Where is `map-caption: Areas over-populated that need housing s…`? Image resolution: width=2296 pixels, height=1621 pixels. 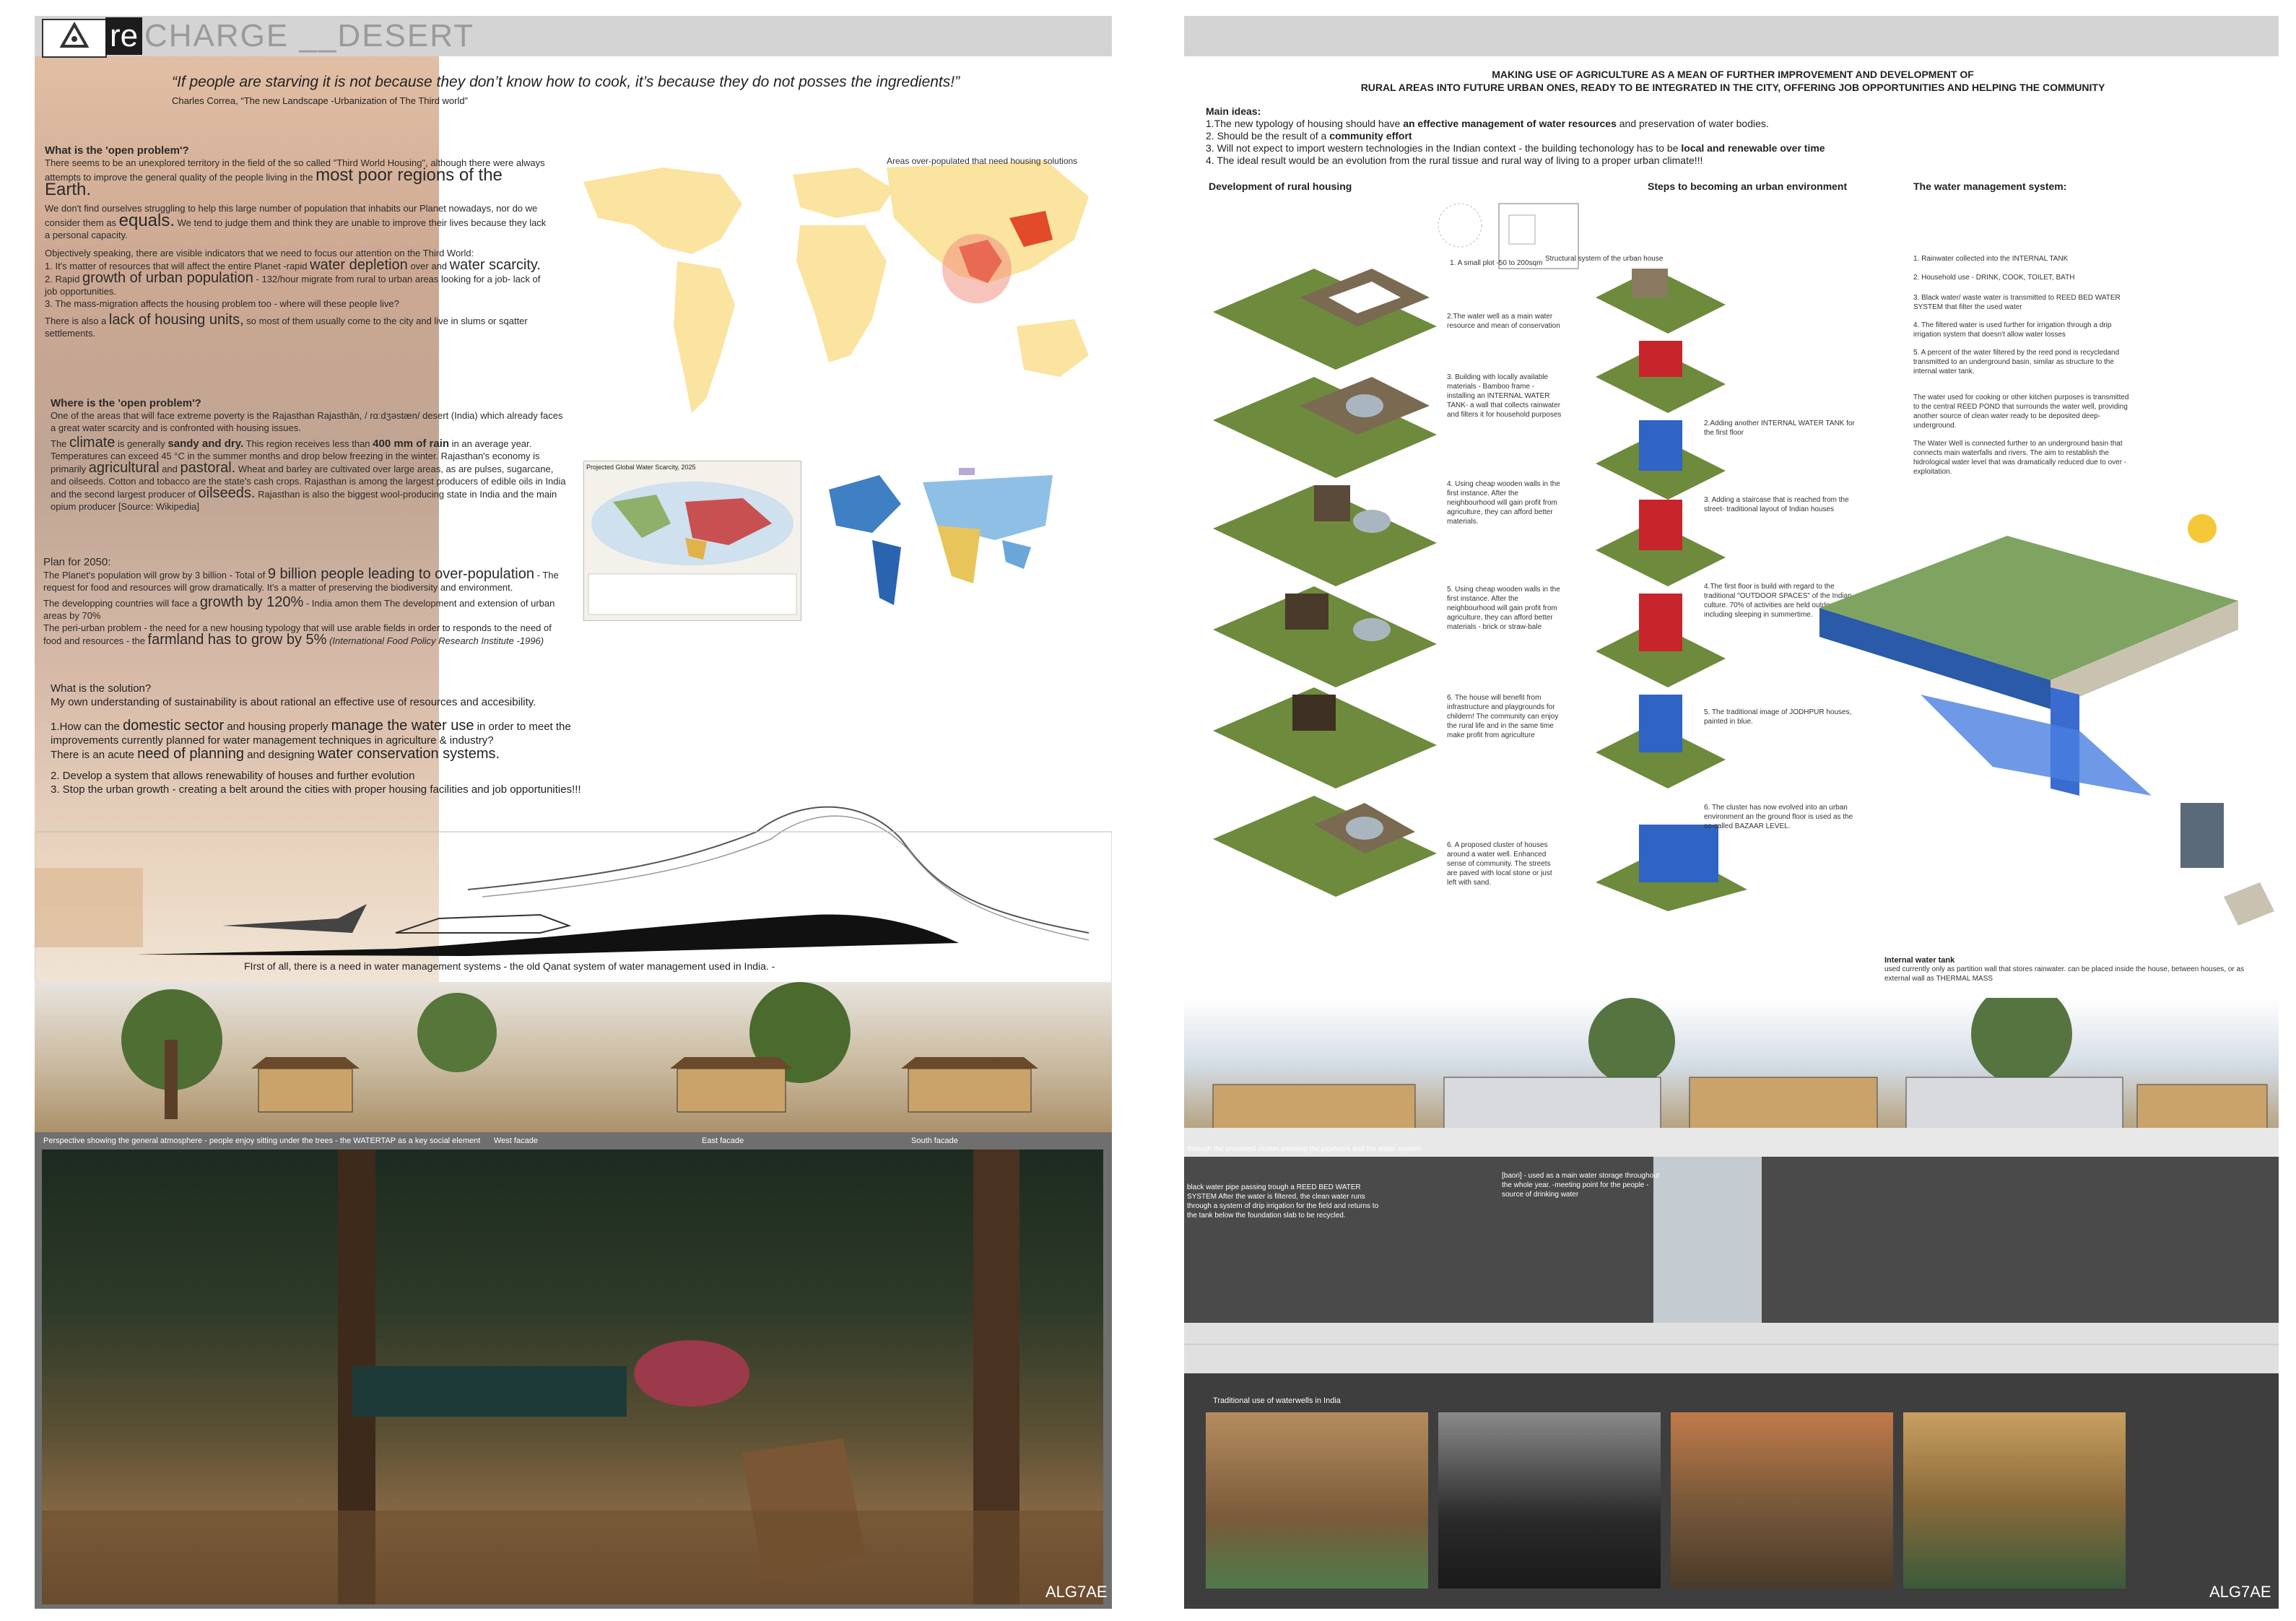
map-caption: Areas over-populated that need housing s… is located at coordinates (982, 161).